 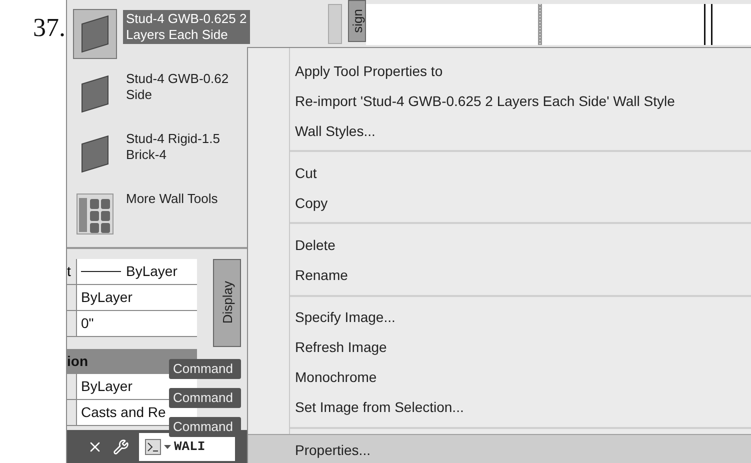 I want to click on property-value: Casts and Re, so click(x=123, y=412).